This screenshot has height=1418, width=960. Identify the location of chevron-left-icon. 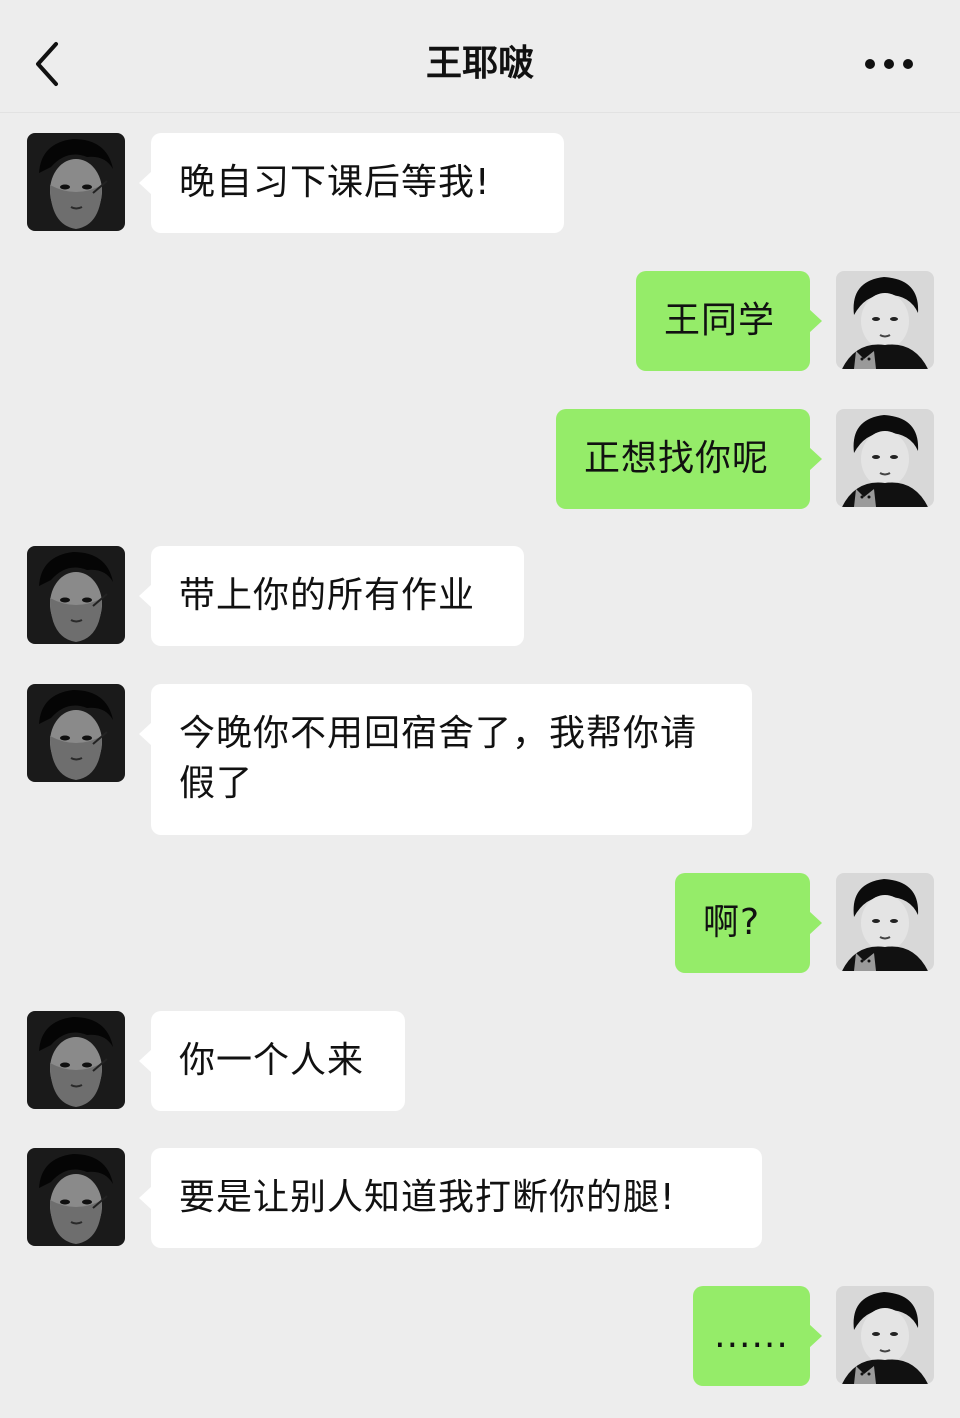
(47, 64).